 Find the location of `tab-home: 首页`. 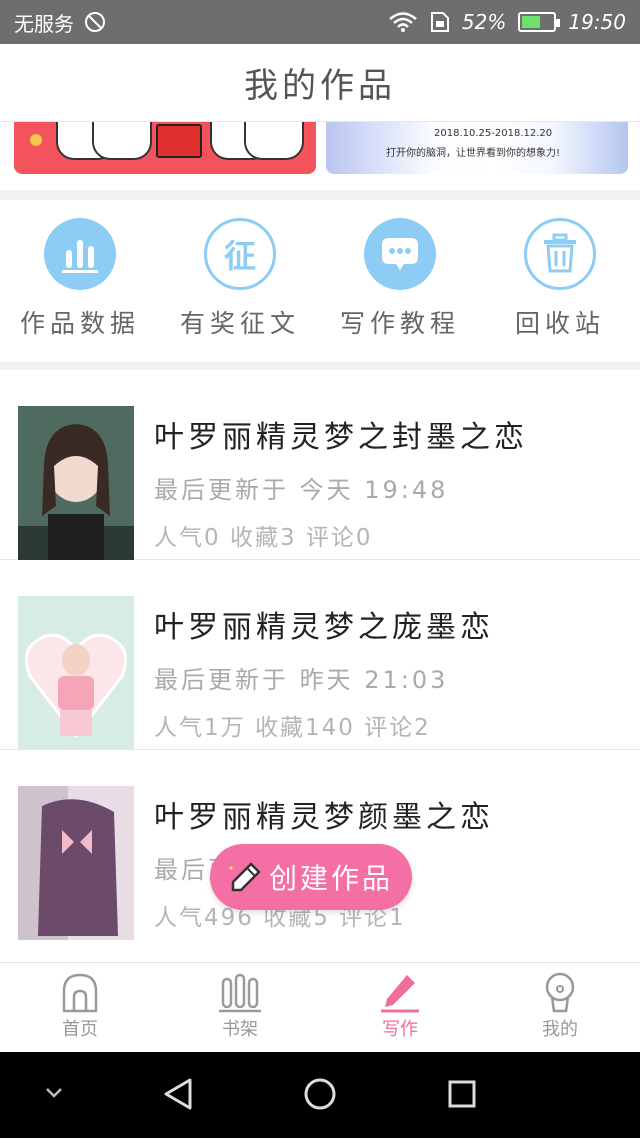

tab-home: 首页 is located at coordinates (80, 1007).